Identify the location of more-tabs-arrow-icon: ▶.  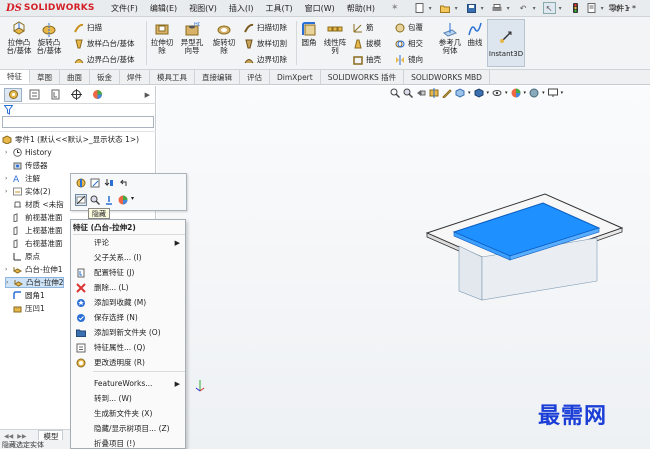
(147, 95).